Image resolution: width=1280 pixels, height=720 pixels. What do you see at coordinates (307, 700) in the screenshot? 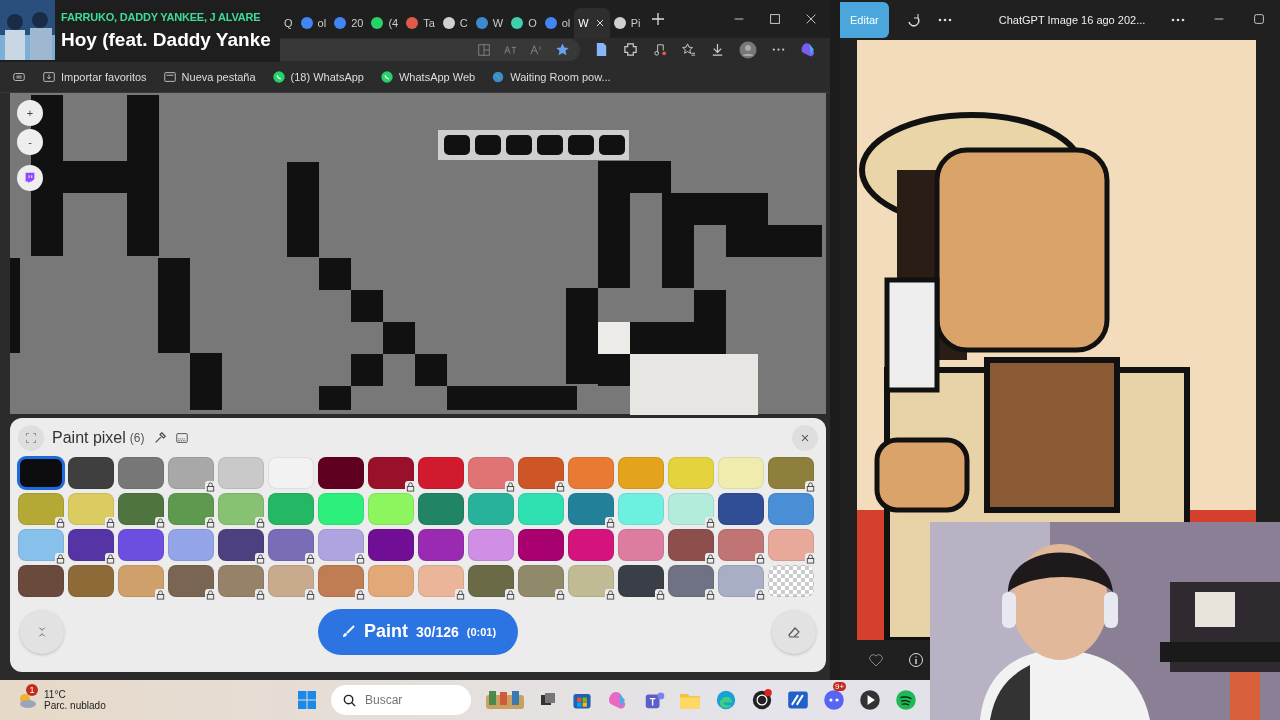
I see `windows-icon` at bounding box center [307, 700].